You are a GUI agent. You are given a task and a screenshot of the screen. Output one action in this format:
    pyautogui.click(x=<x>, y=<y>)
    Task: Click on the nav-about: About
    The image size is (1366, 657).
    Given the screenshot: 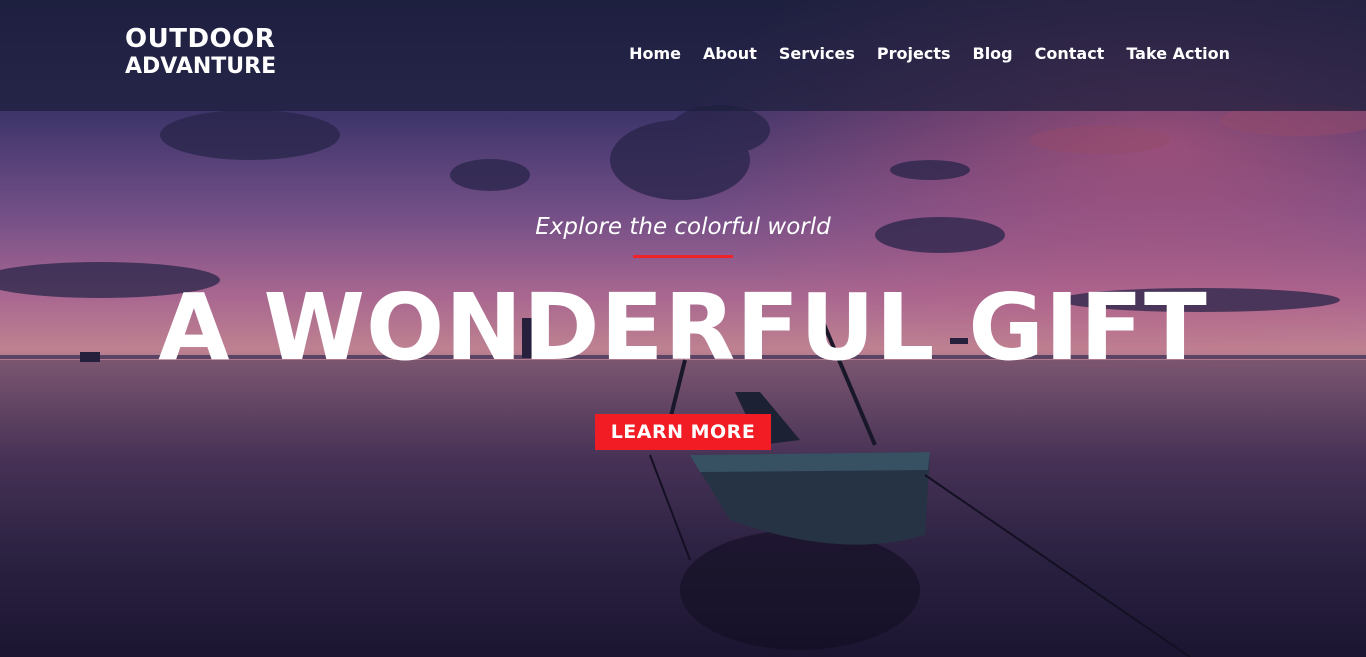 What is the action you would take?
    pyautogui.click(x=730, y=53)
    